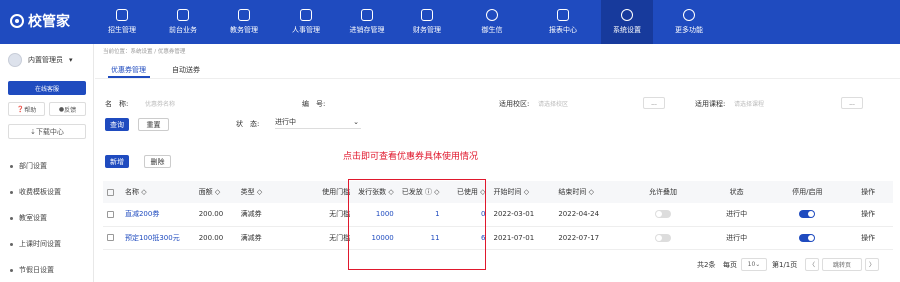 The image size is (900, 282). What do you see at coordinates (589, 238) in the screenshot?
I see `end-time-cell: 2022-07-17` at bounding box center [589, 238].